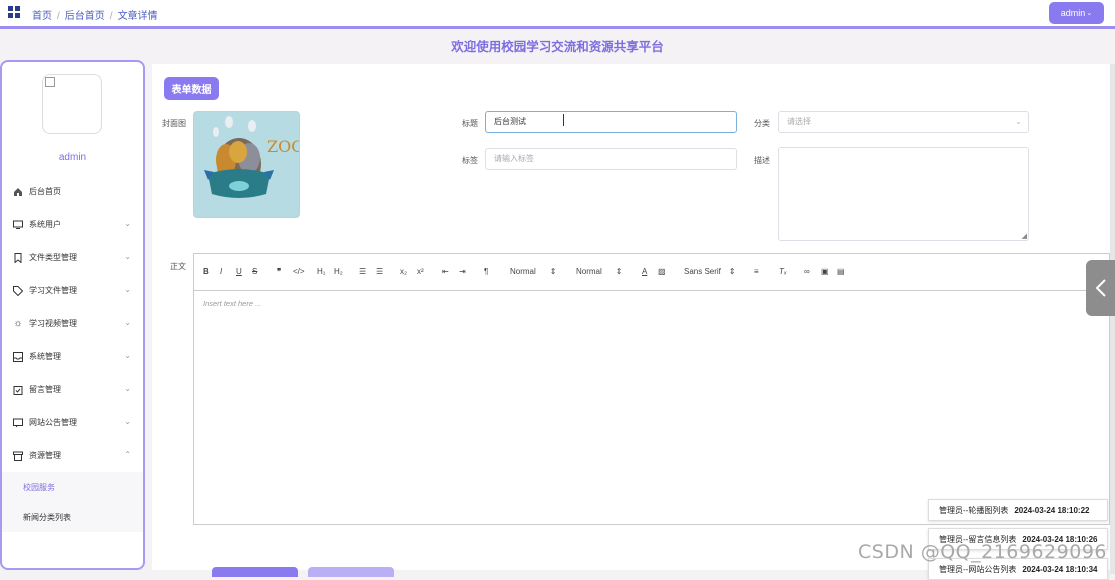 This screenshot has width=1115, height=580. I want to click on cover-label: 封面图, so click(174, 123).